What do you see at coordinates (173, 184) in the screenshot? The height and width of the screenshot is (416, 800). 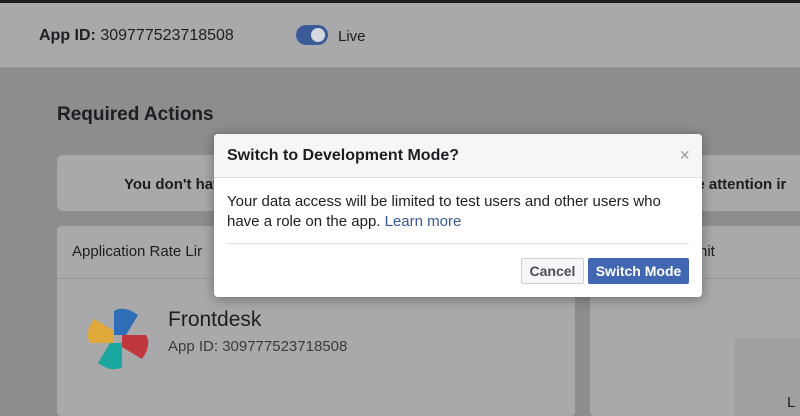 I see `notice-text-left: You don't hav` at bounding box center [173, 184].